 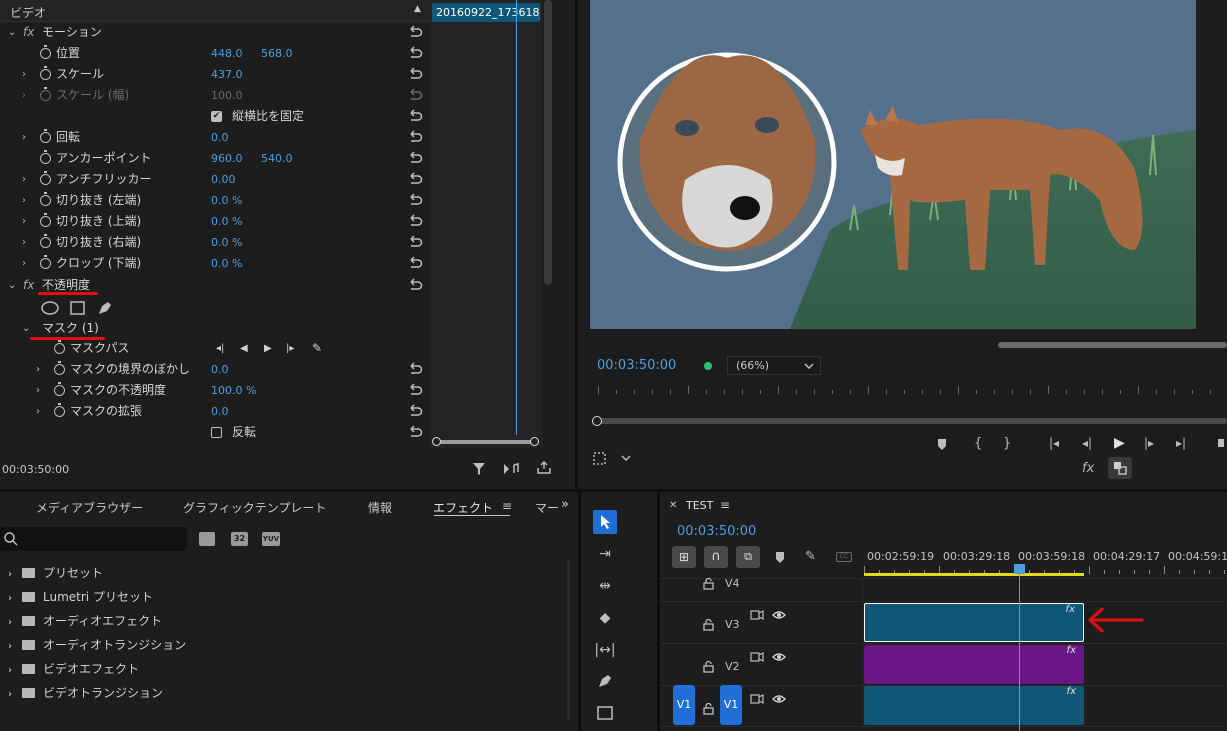 What do you see at coordinates (277, 53) in the screenshot?
I see `property-value-2: 568.0` at bounding box center [277, 53].